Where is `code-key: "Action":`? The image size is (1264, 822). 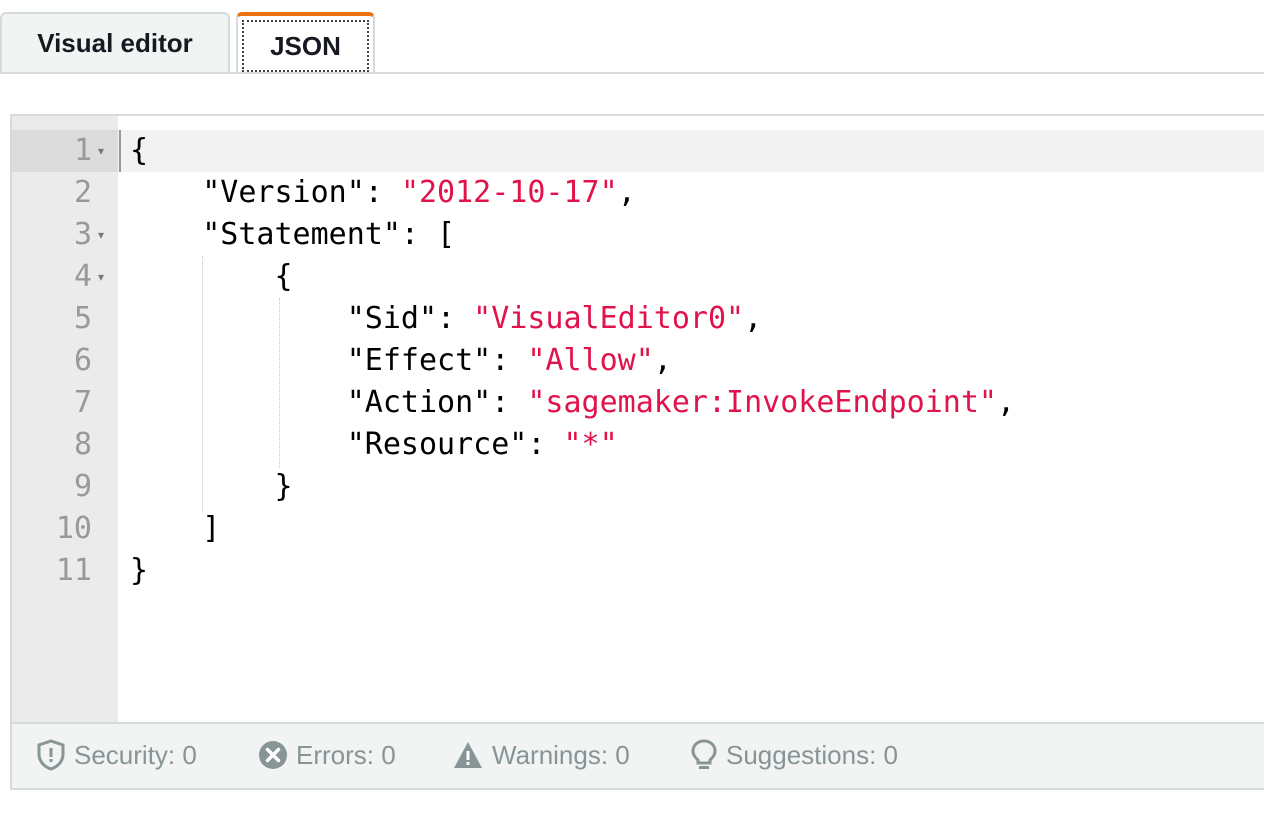 code-key: "Action": is located at coordinates (329, 402).